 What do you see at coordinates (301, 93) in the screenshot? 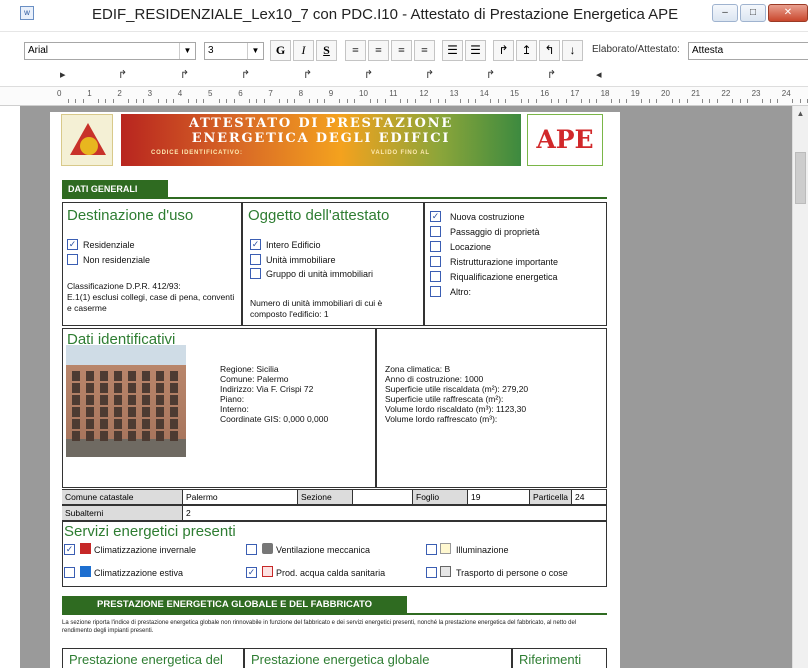
I see `ruler-number: 8` at bounding box center [301, 93].